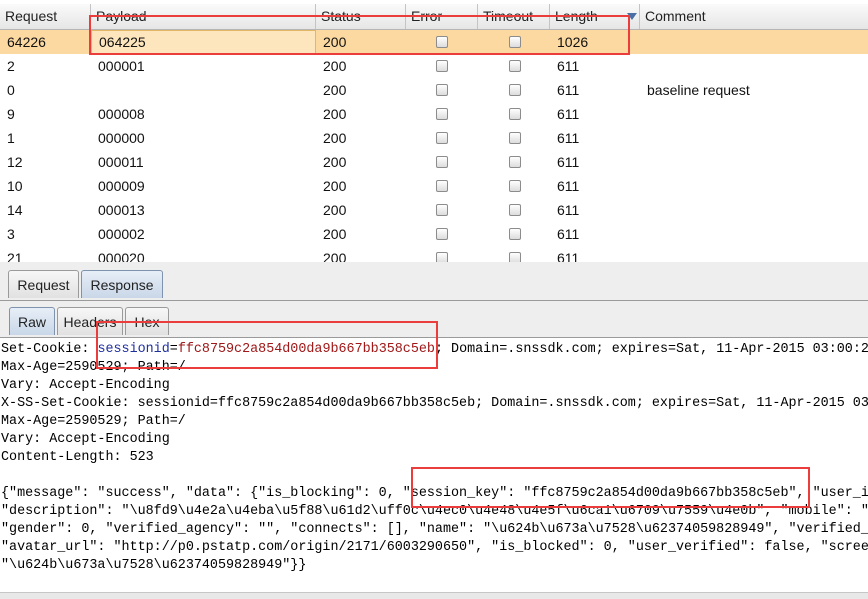  What do you see at coordinates (121, 66) in the screenshot?
I see `cell-payload: 000001` at bounding box center [121, 66].